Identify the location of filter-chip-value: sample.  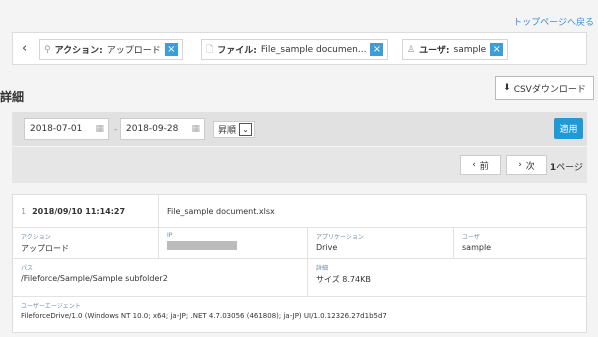
(470, 49).